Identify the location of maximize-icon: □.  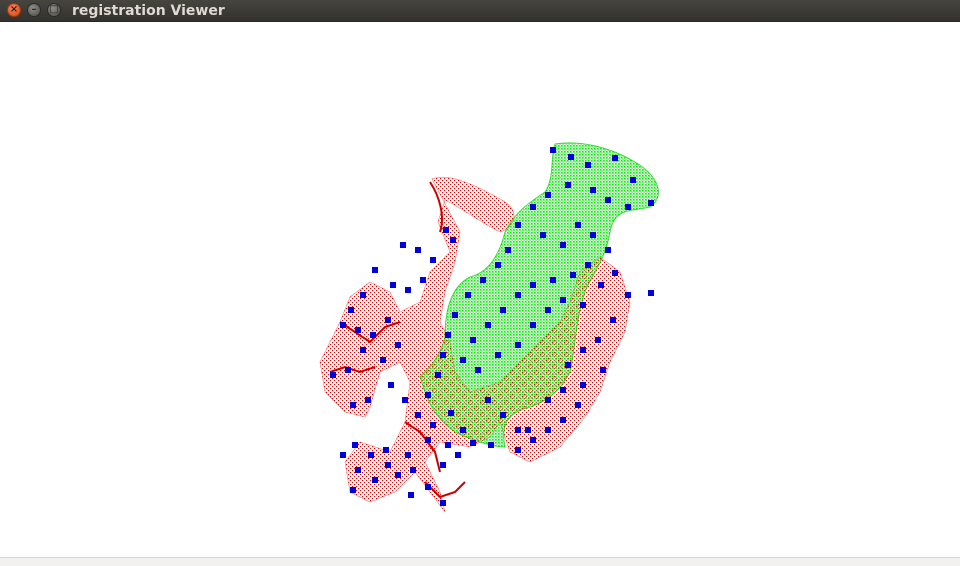
(54, 10).